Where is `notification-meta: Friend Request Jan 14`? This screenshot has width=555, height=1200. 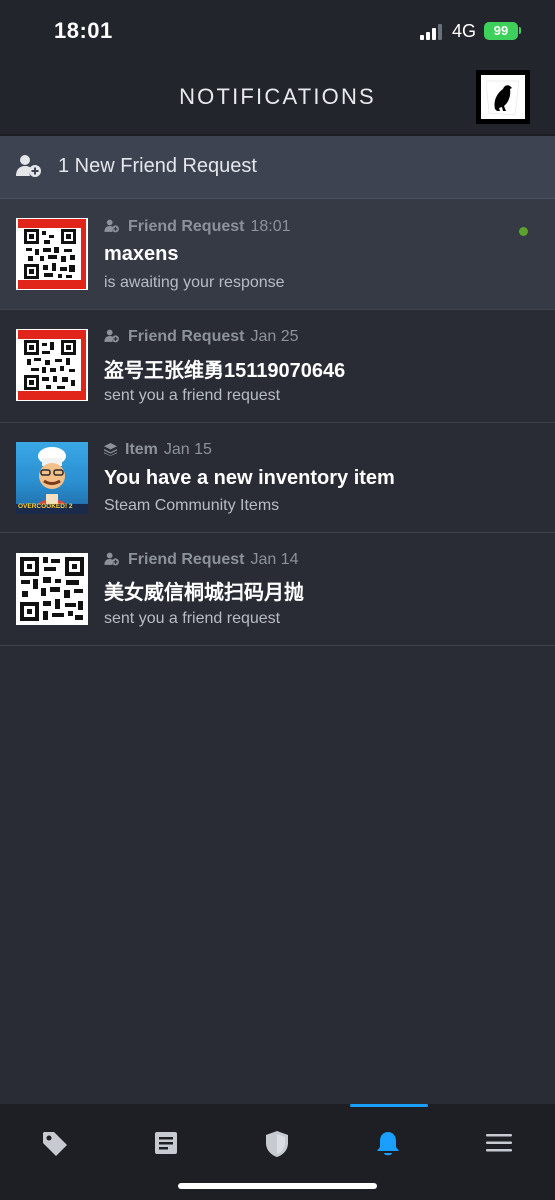
notification-meta: Friend Request Jan 14 is located at coordinates (201, 560).